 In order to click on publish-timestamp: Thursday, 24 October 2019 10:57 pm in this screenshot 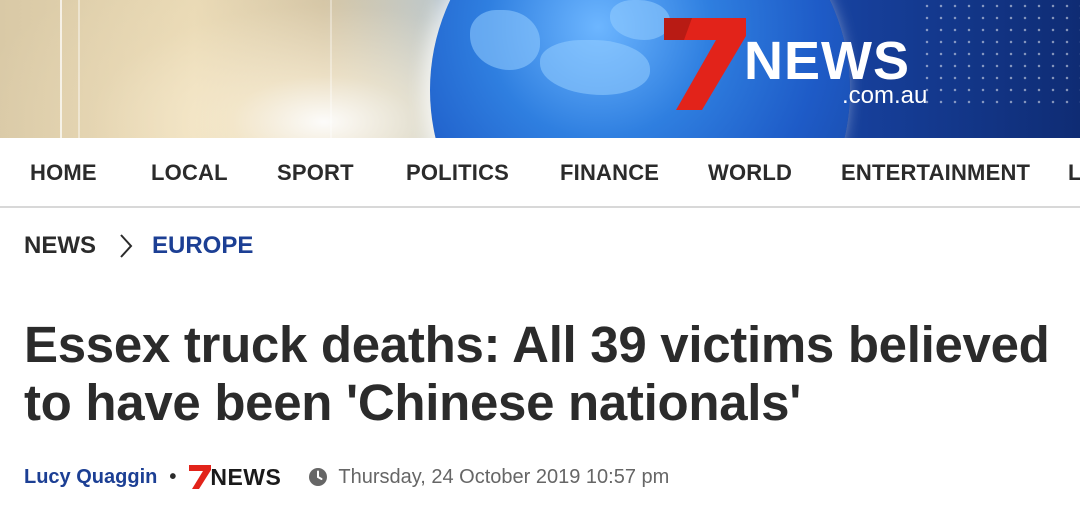, I will do `click(504, 476)`.